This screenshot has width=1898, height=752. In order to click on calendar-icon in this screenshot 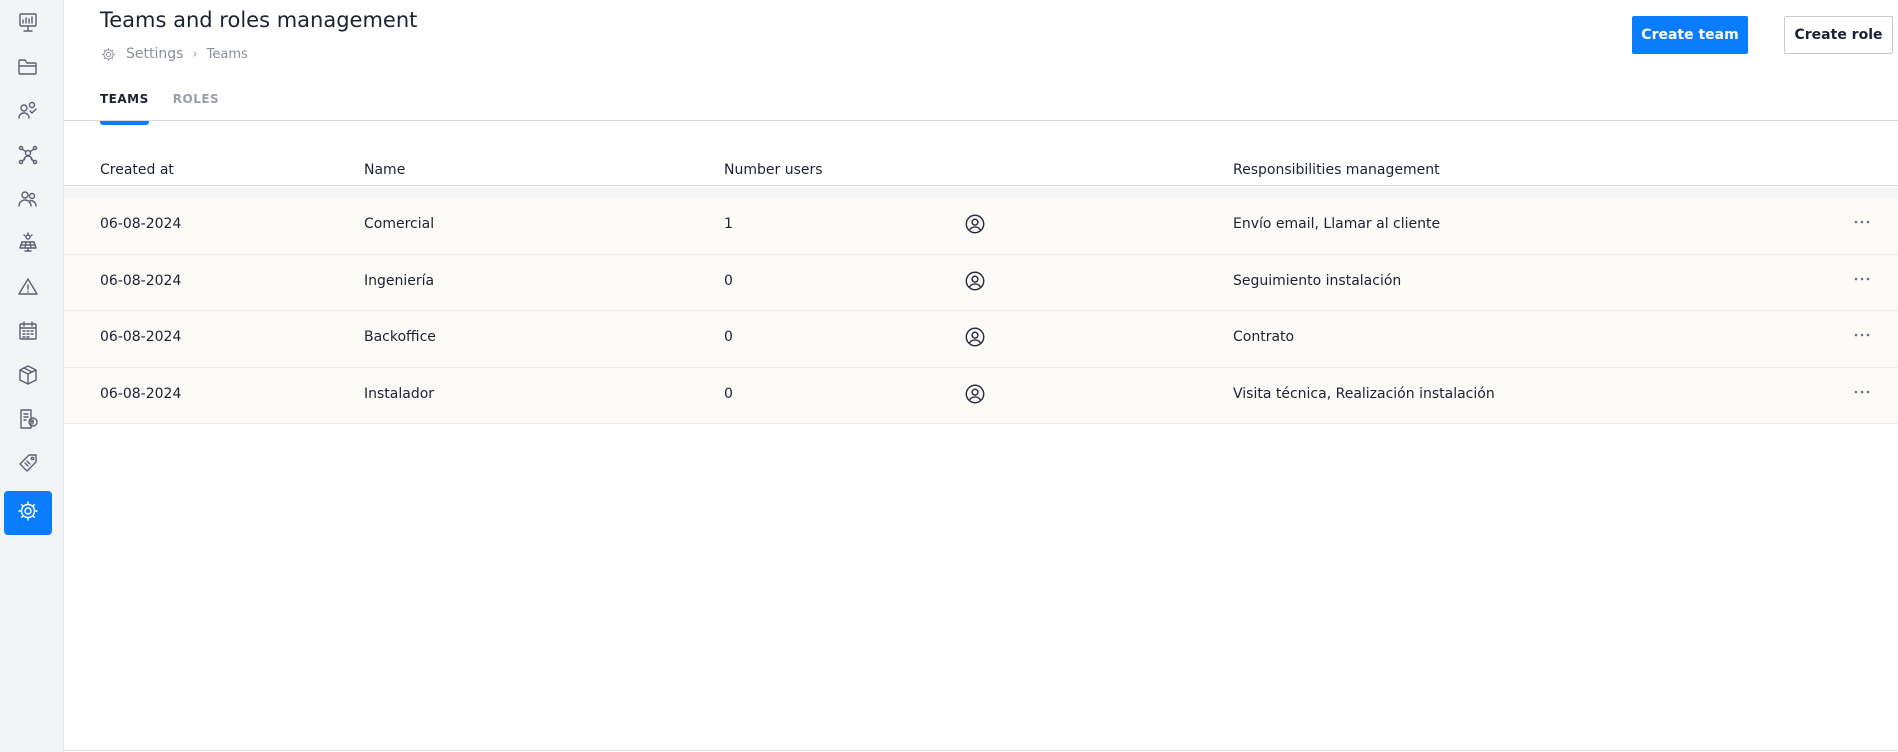, I will do `click(28, 333)`.